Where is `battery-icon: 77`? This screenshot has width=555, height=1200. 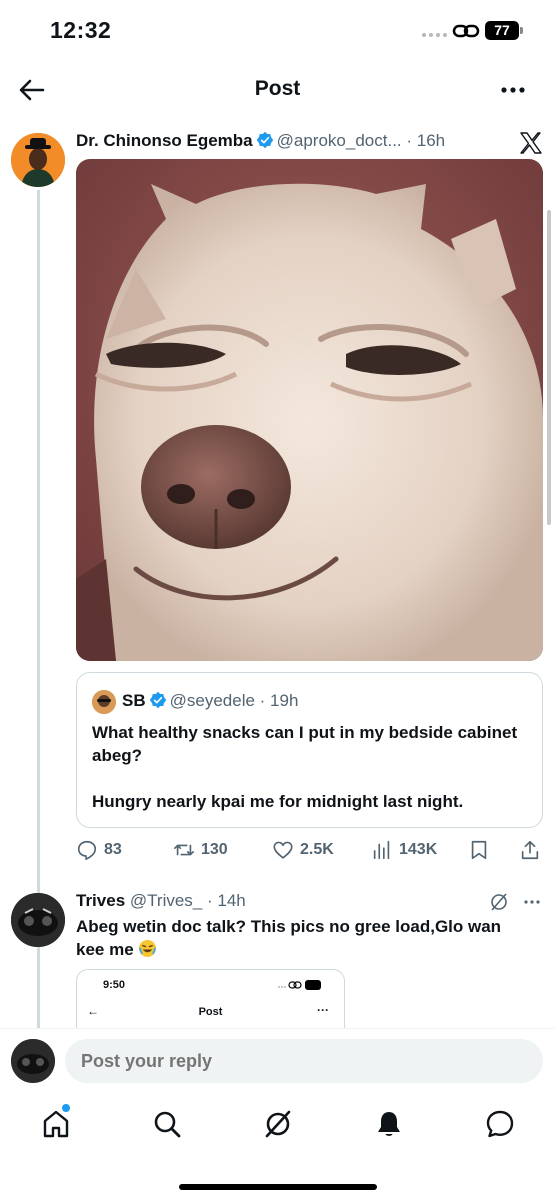
battery-icon: 77 is located at coordinates (502, 30).